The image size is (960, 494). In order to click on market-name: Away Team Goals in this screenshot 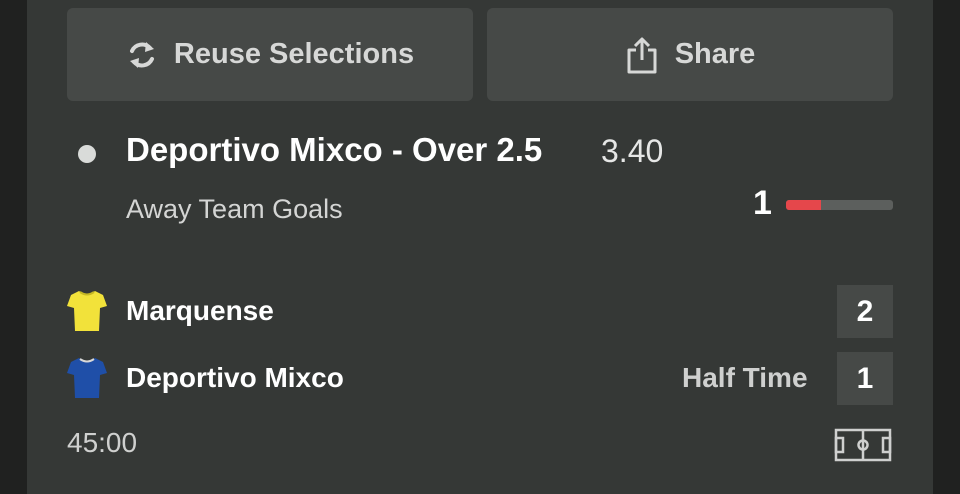, I will do `click(234, 209)`.